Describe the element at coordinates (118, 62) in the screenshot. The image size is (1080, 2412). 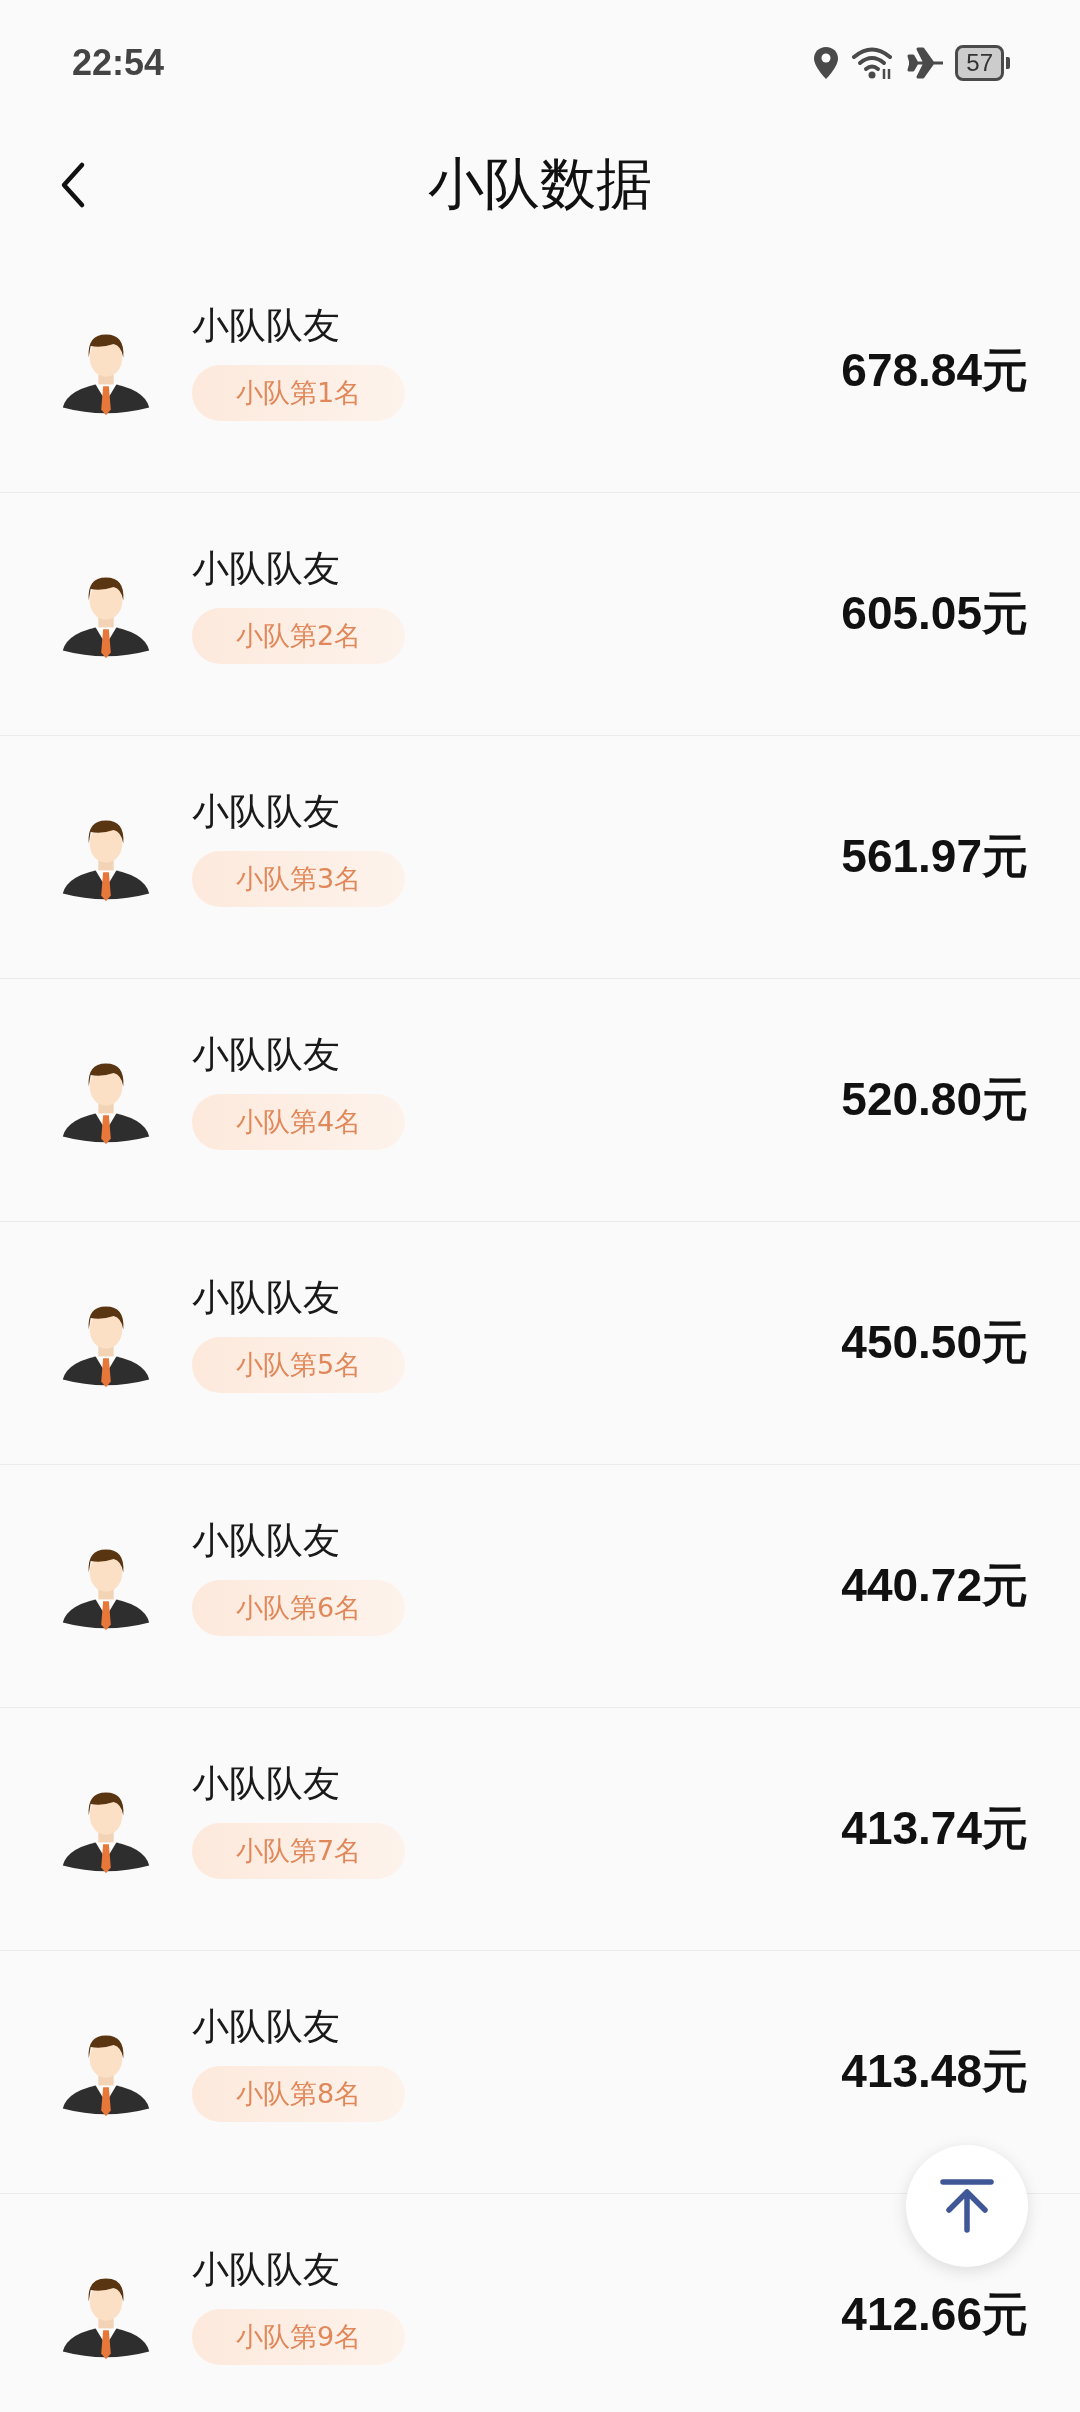
I see `status-time: 22:54` at that location.